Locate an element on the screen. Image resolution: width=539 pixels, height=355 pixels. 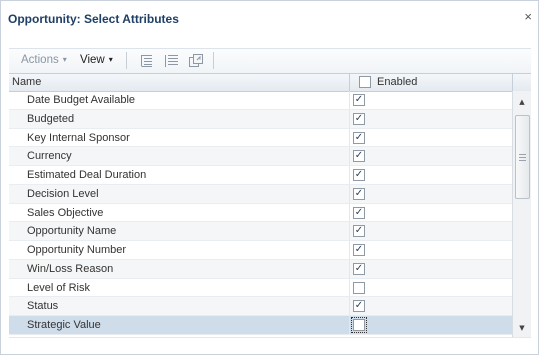
dialog-title-bar: Opportunity: Select Attributes × is located at coordinates (269, 18).